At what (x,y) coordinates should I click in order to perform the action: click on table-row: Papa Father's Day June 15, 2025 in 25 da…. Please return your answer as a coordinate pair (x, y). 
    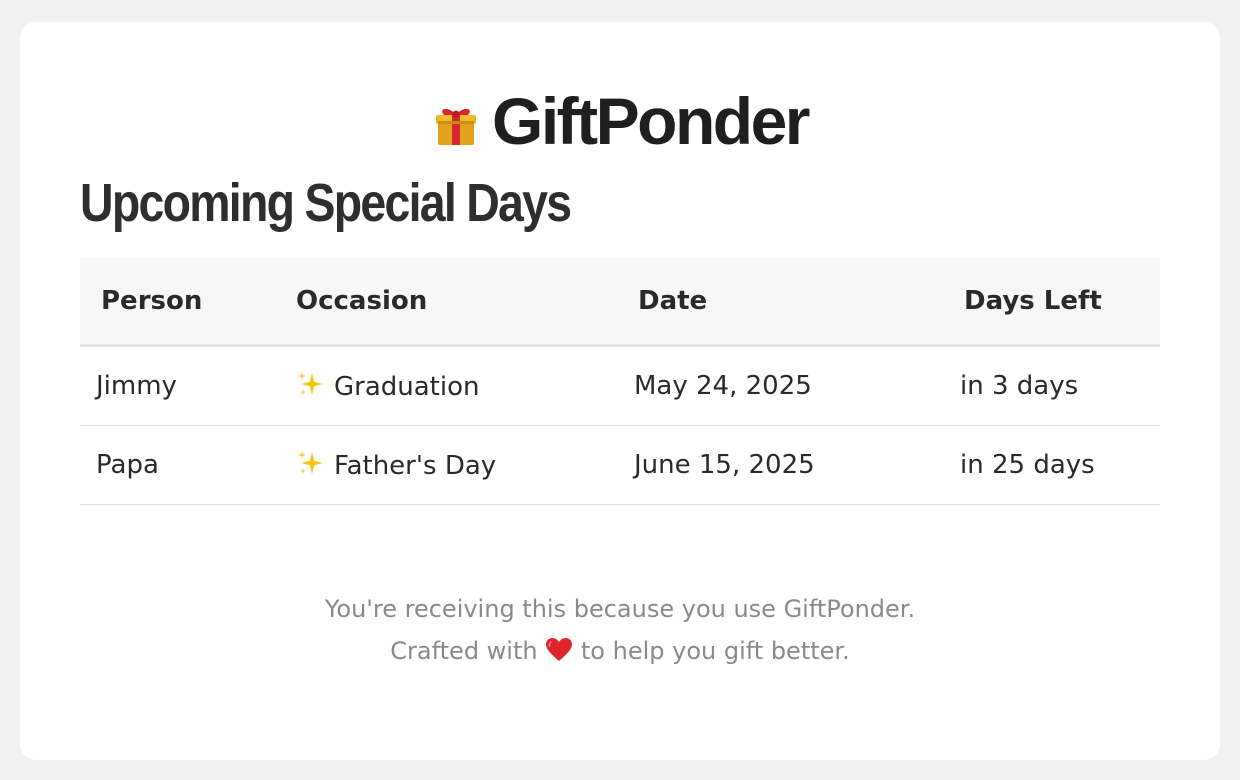
    Looking at the image, I should click on (620, 465).